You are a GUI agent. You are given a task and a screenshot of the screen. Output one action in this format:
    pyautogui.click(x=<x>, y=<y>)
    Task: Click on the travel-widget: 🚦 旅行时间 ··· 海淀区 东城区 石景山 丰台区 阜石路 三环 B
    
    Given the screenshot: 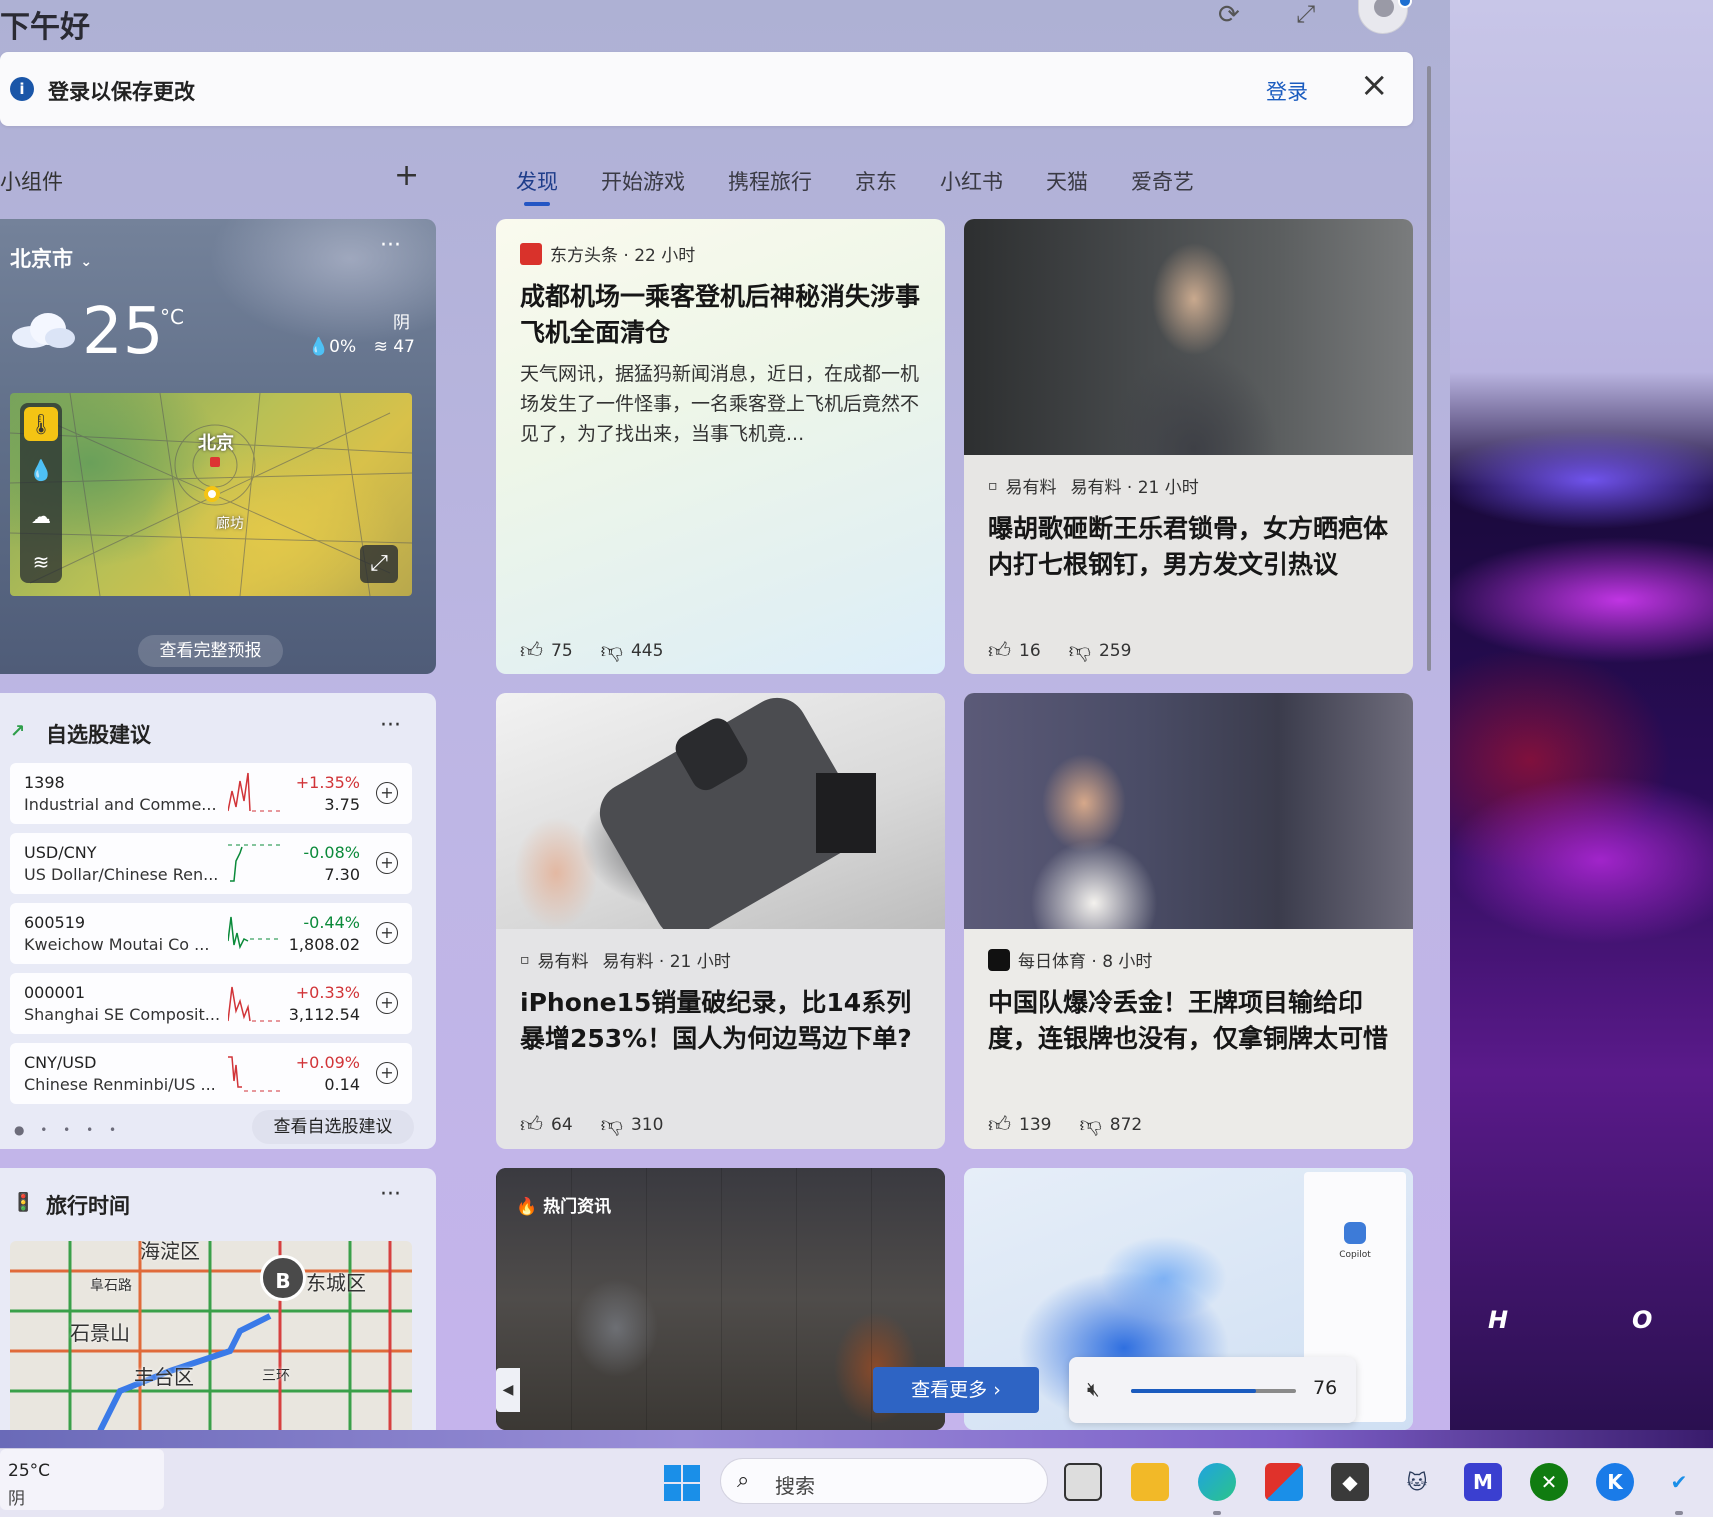 What is the action you would take?
    pyautogui.click(x=218, y=1299)
    